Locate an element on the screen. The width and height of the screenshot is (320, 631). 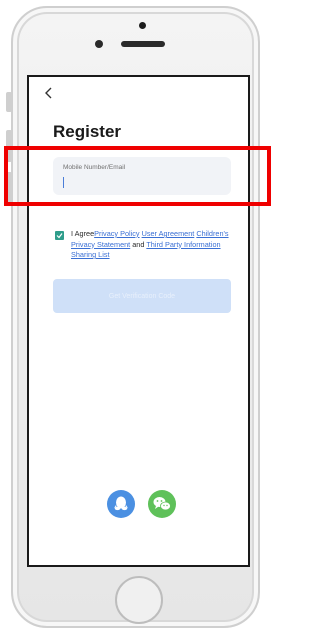
agree-checkbox is located at coordinates (59, 235).